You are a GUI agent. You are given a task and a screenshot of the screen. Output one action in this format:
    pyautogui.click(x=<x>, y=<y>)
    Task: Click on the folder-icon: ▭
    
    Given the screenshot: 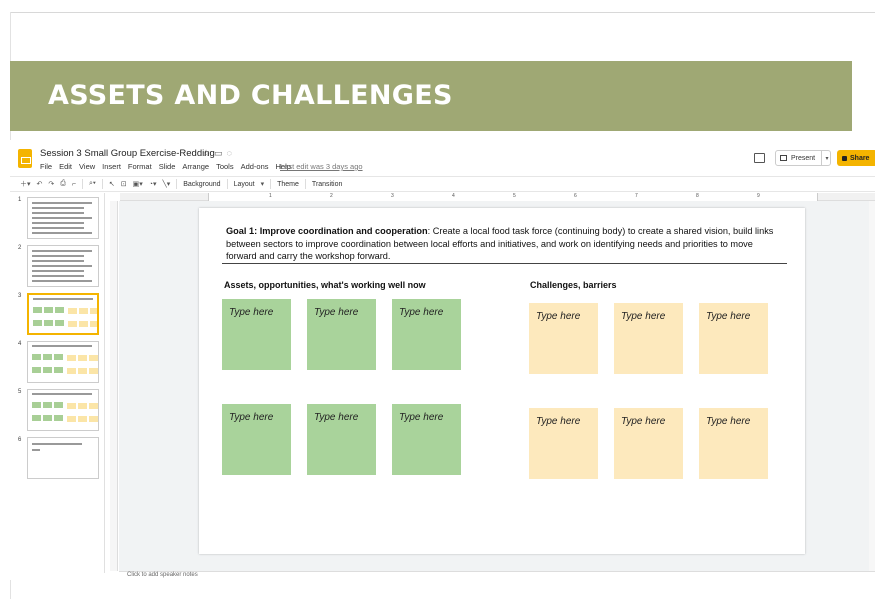 What is the action you would take?
    pyautogui.click(x=220, y=153)
    